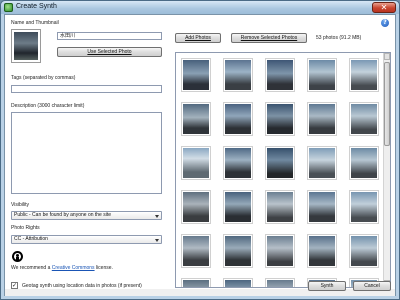  Describe the element at coordinates (20, 205) in the screenshot. I see `visibility-label: Visibility` at that location.